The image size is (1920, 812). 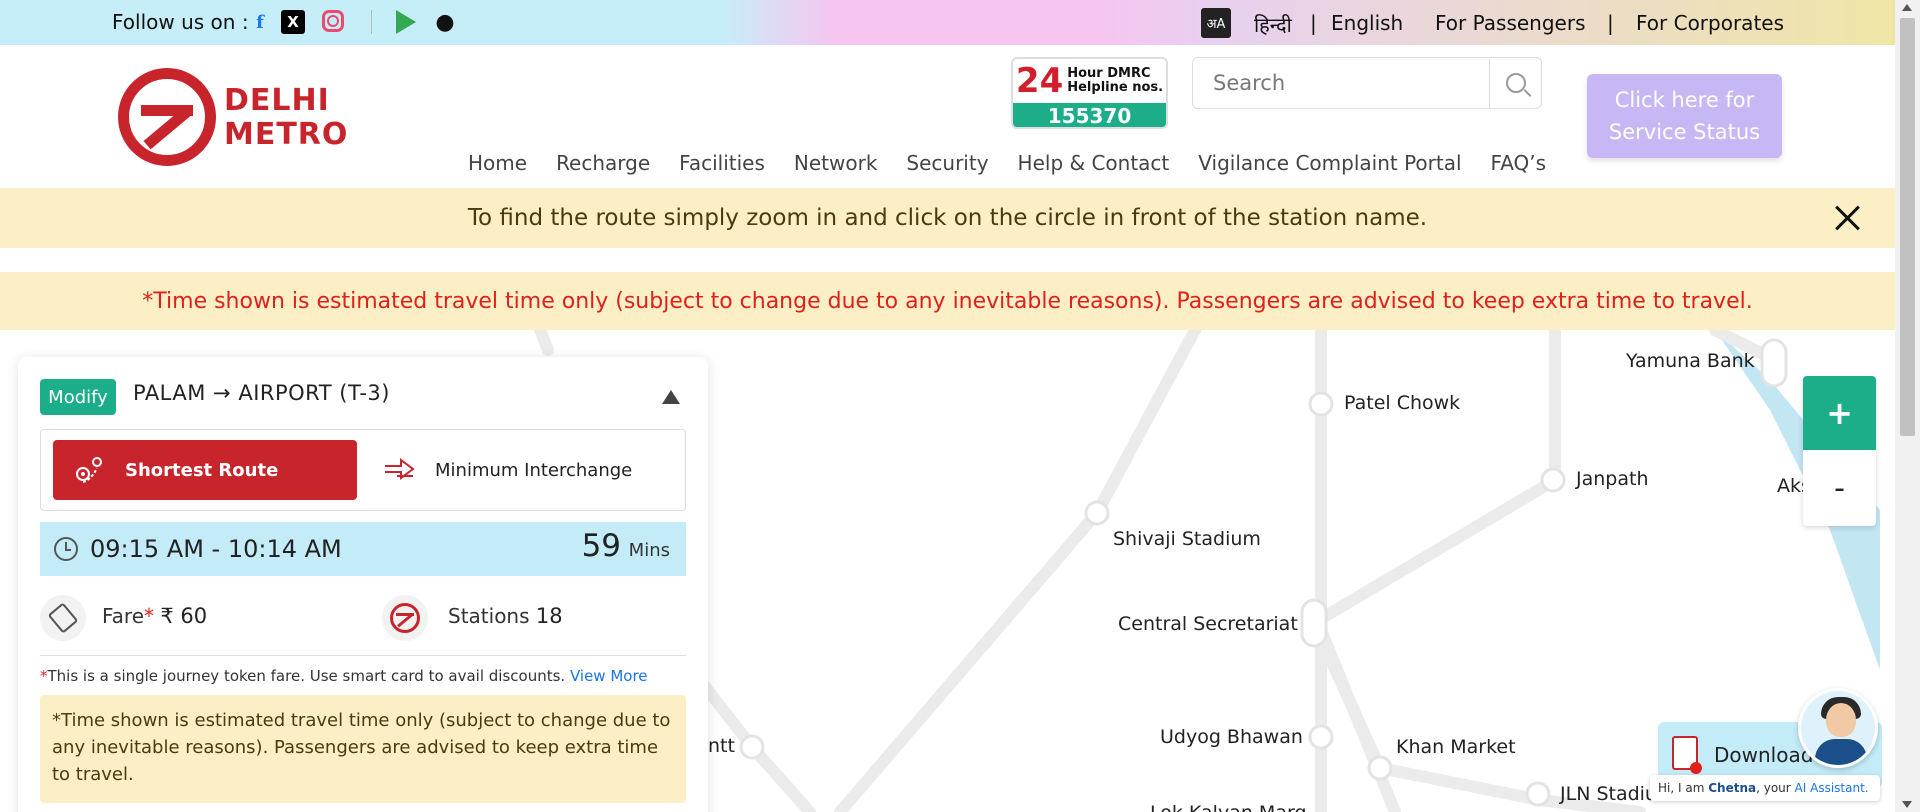 I want to click on helpline-24: 24, so click(x=1039, y=81).